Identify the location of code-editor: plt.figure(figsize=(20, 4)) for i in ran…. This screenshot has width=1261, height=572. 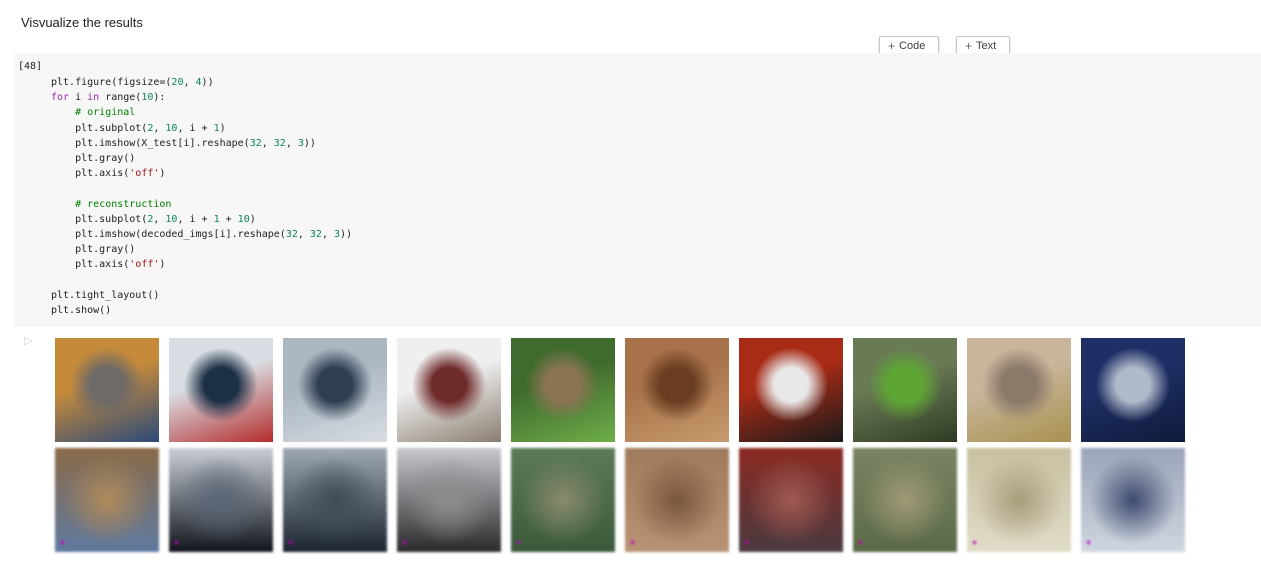
(201, 196).